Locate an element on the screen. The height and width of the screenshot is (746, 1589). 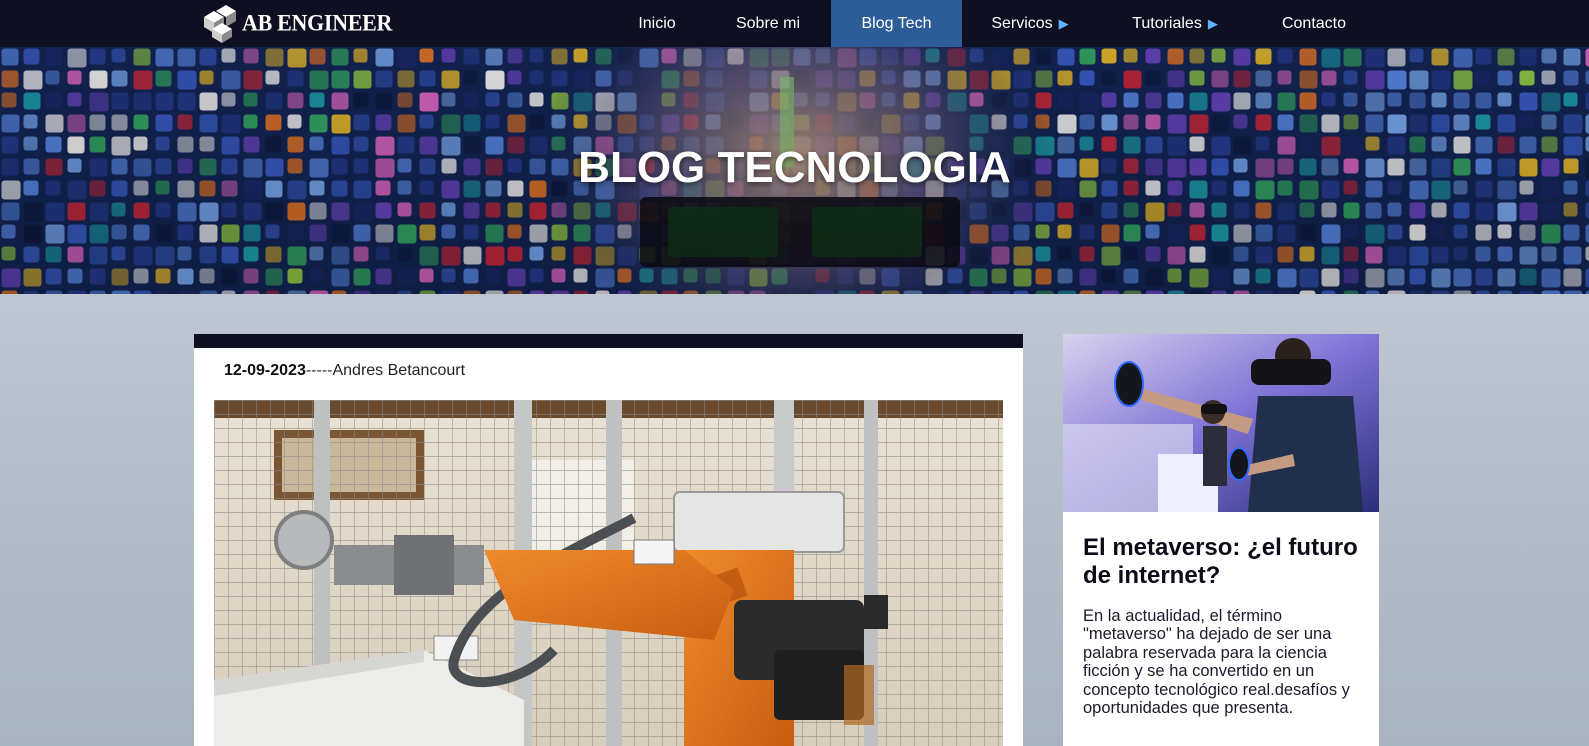
vr-user-photo is located at coordinates (1221, 423).